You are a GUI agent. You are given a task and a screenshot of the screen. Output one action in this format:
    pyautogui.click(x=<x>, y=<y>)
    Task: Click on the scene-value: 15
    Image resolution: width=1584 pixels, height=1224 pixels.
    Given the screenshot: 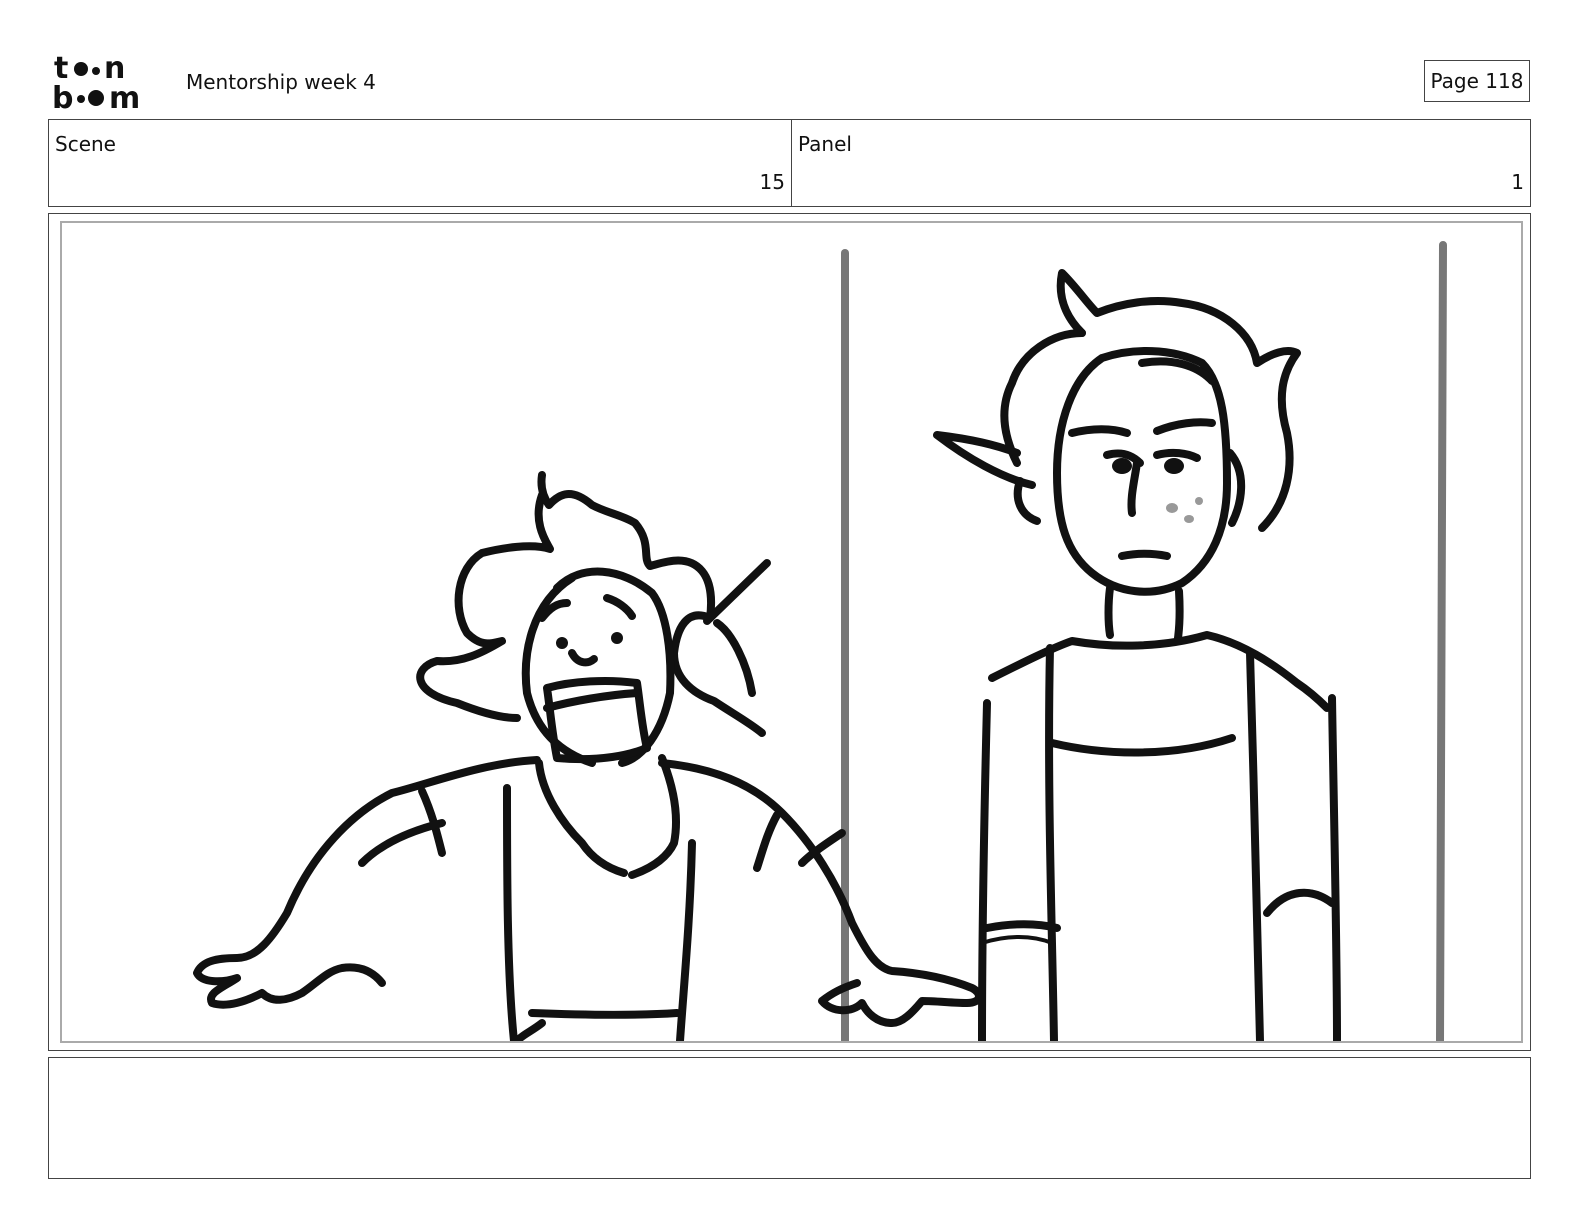 What is the action you would take?
    pyautogui.click(x=772, y=182)
    